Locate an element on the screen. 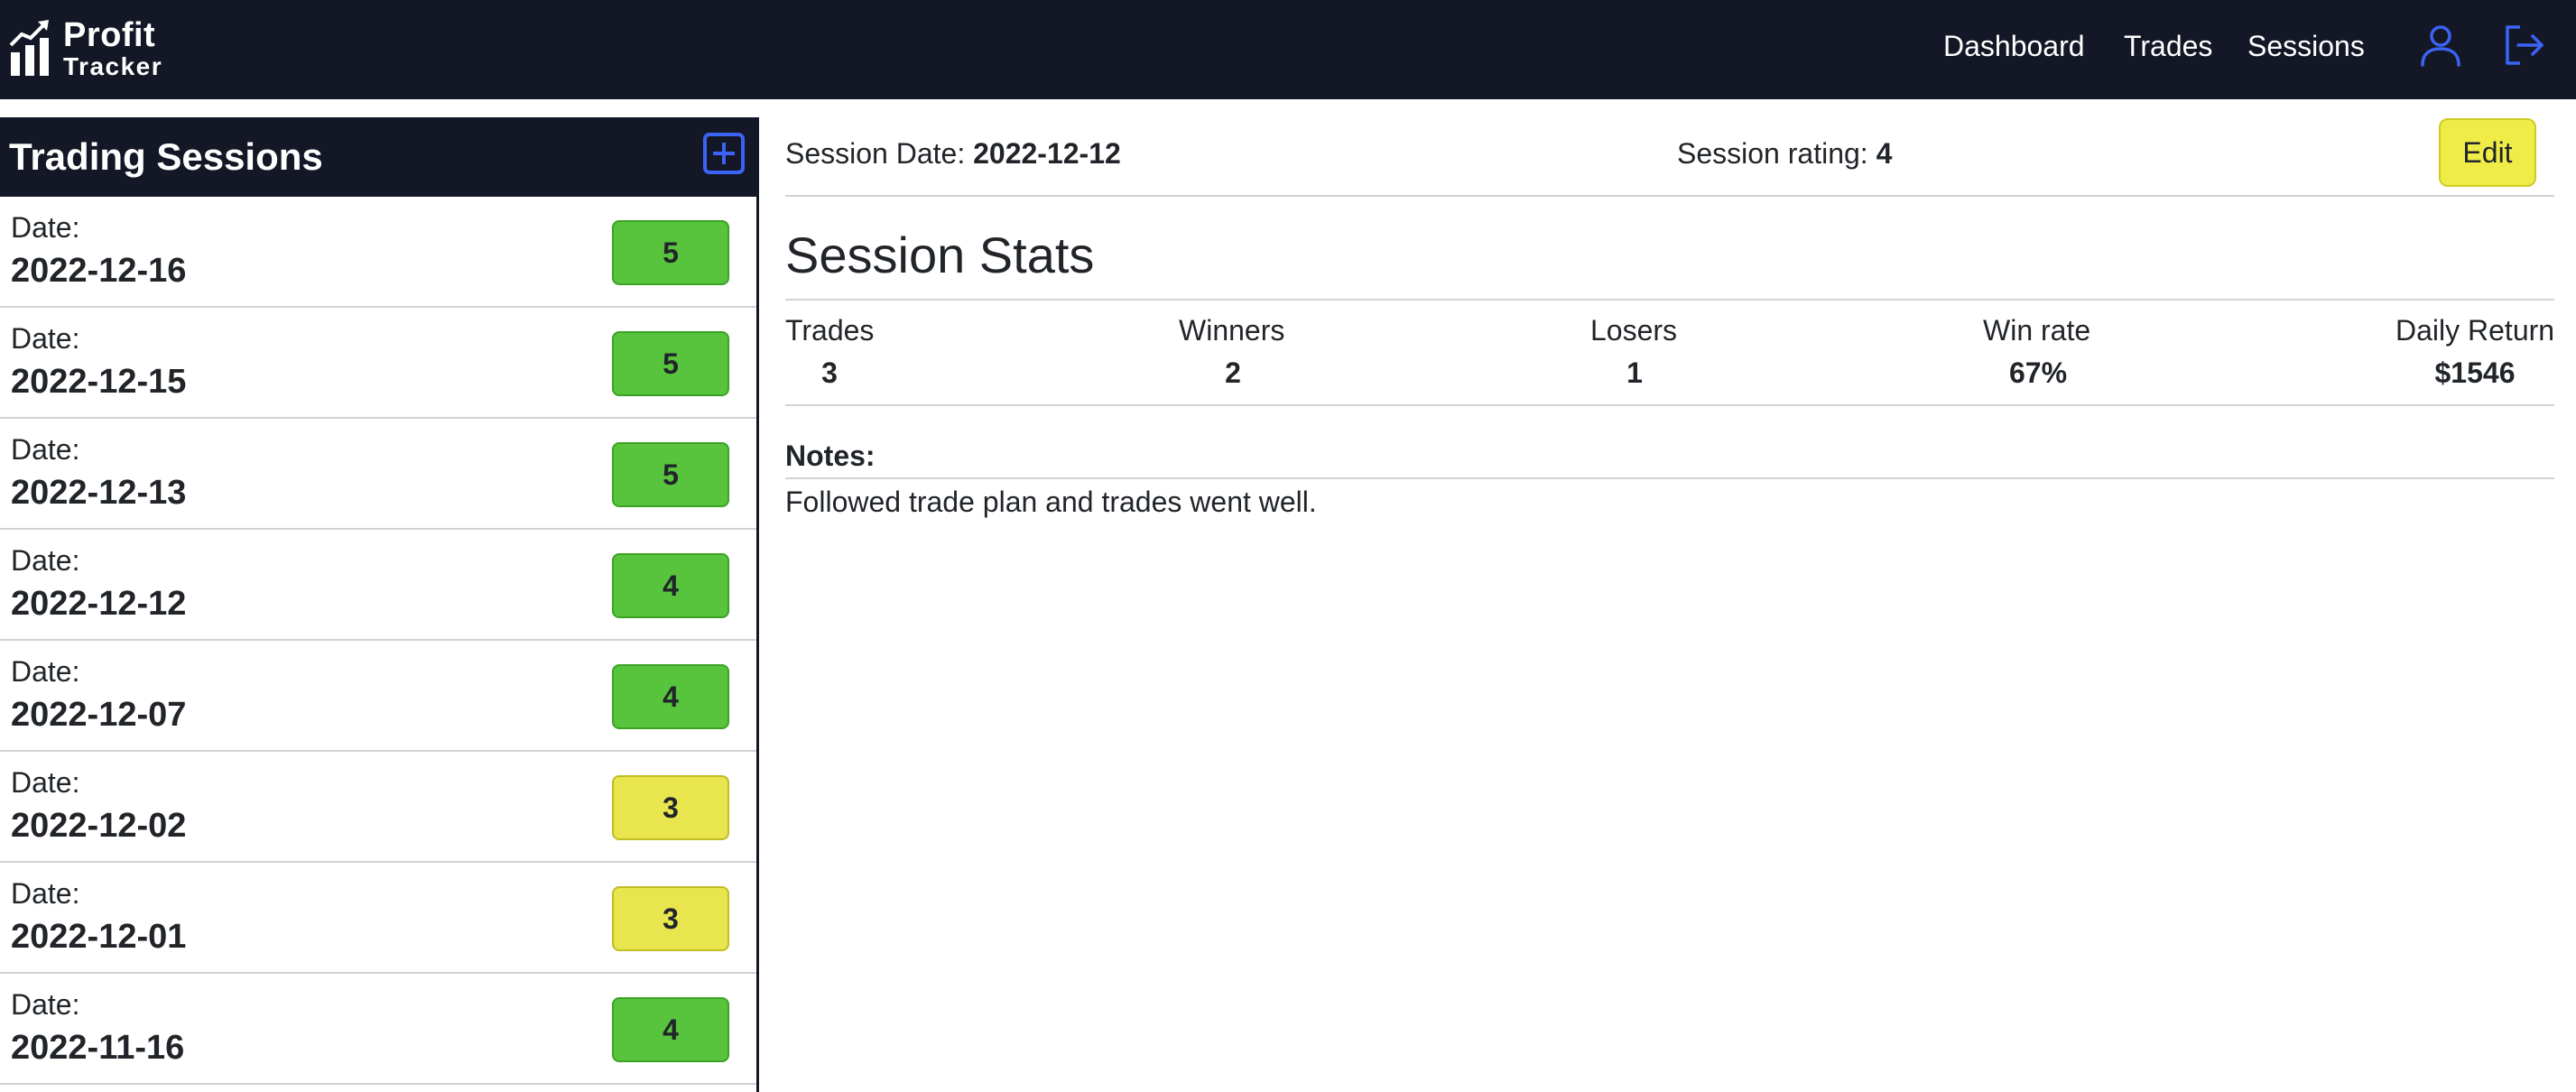 Image resolution: width=2576 pixels, height=1092 pixels. session-date: 2022-12-12 is located at coordinates (99, 604).